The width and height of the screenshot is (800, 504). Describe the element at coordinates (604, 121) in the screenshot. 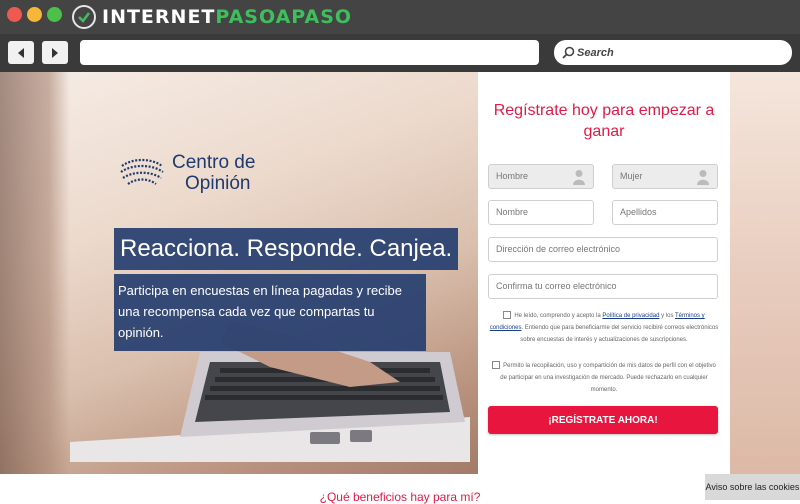

I see `form-title: Regístrate hoy para empezar a ganar` at that location.